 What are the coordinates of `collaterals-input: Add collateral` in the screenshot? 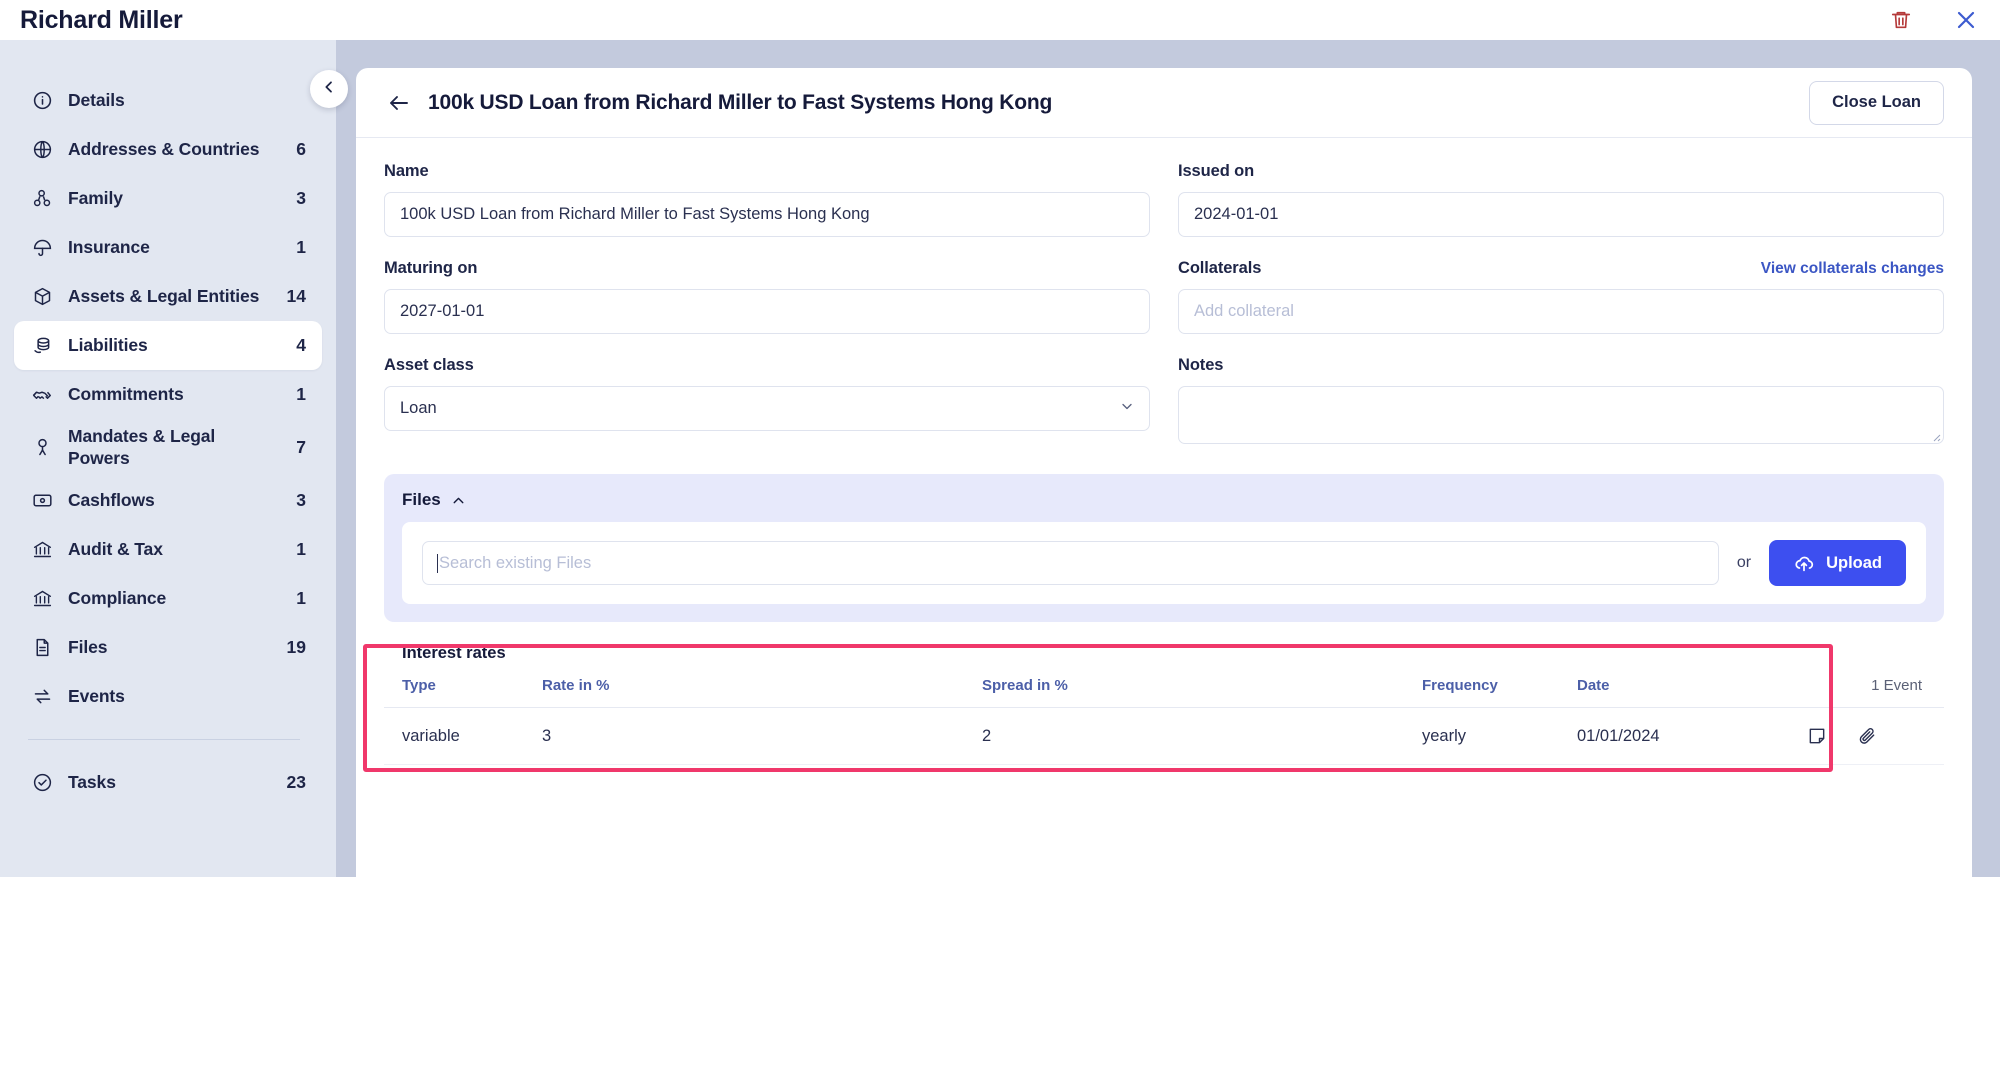 It's located at (1561, 311).